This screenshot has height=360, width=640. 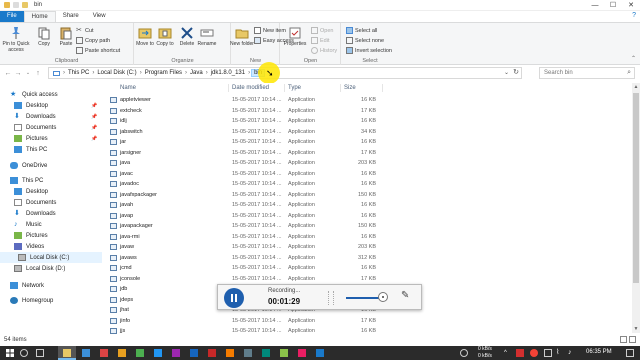 What do you see at coordinates (636, 87) in the screenshot?
I see `scroll-up-arrow-icon: ▲` at bounding box center [636, 87].